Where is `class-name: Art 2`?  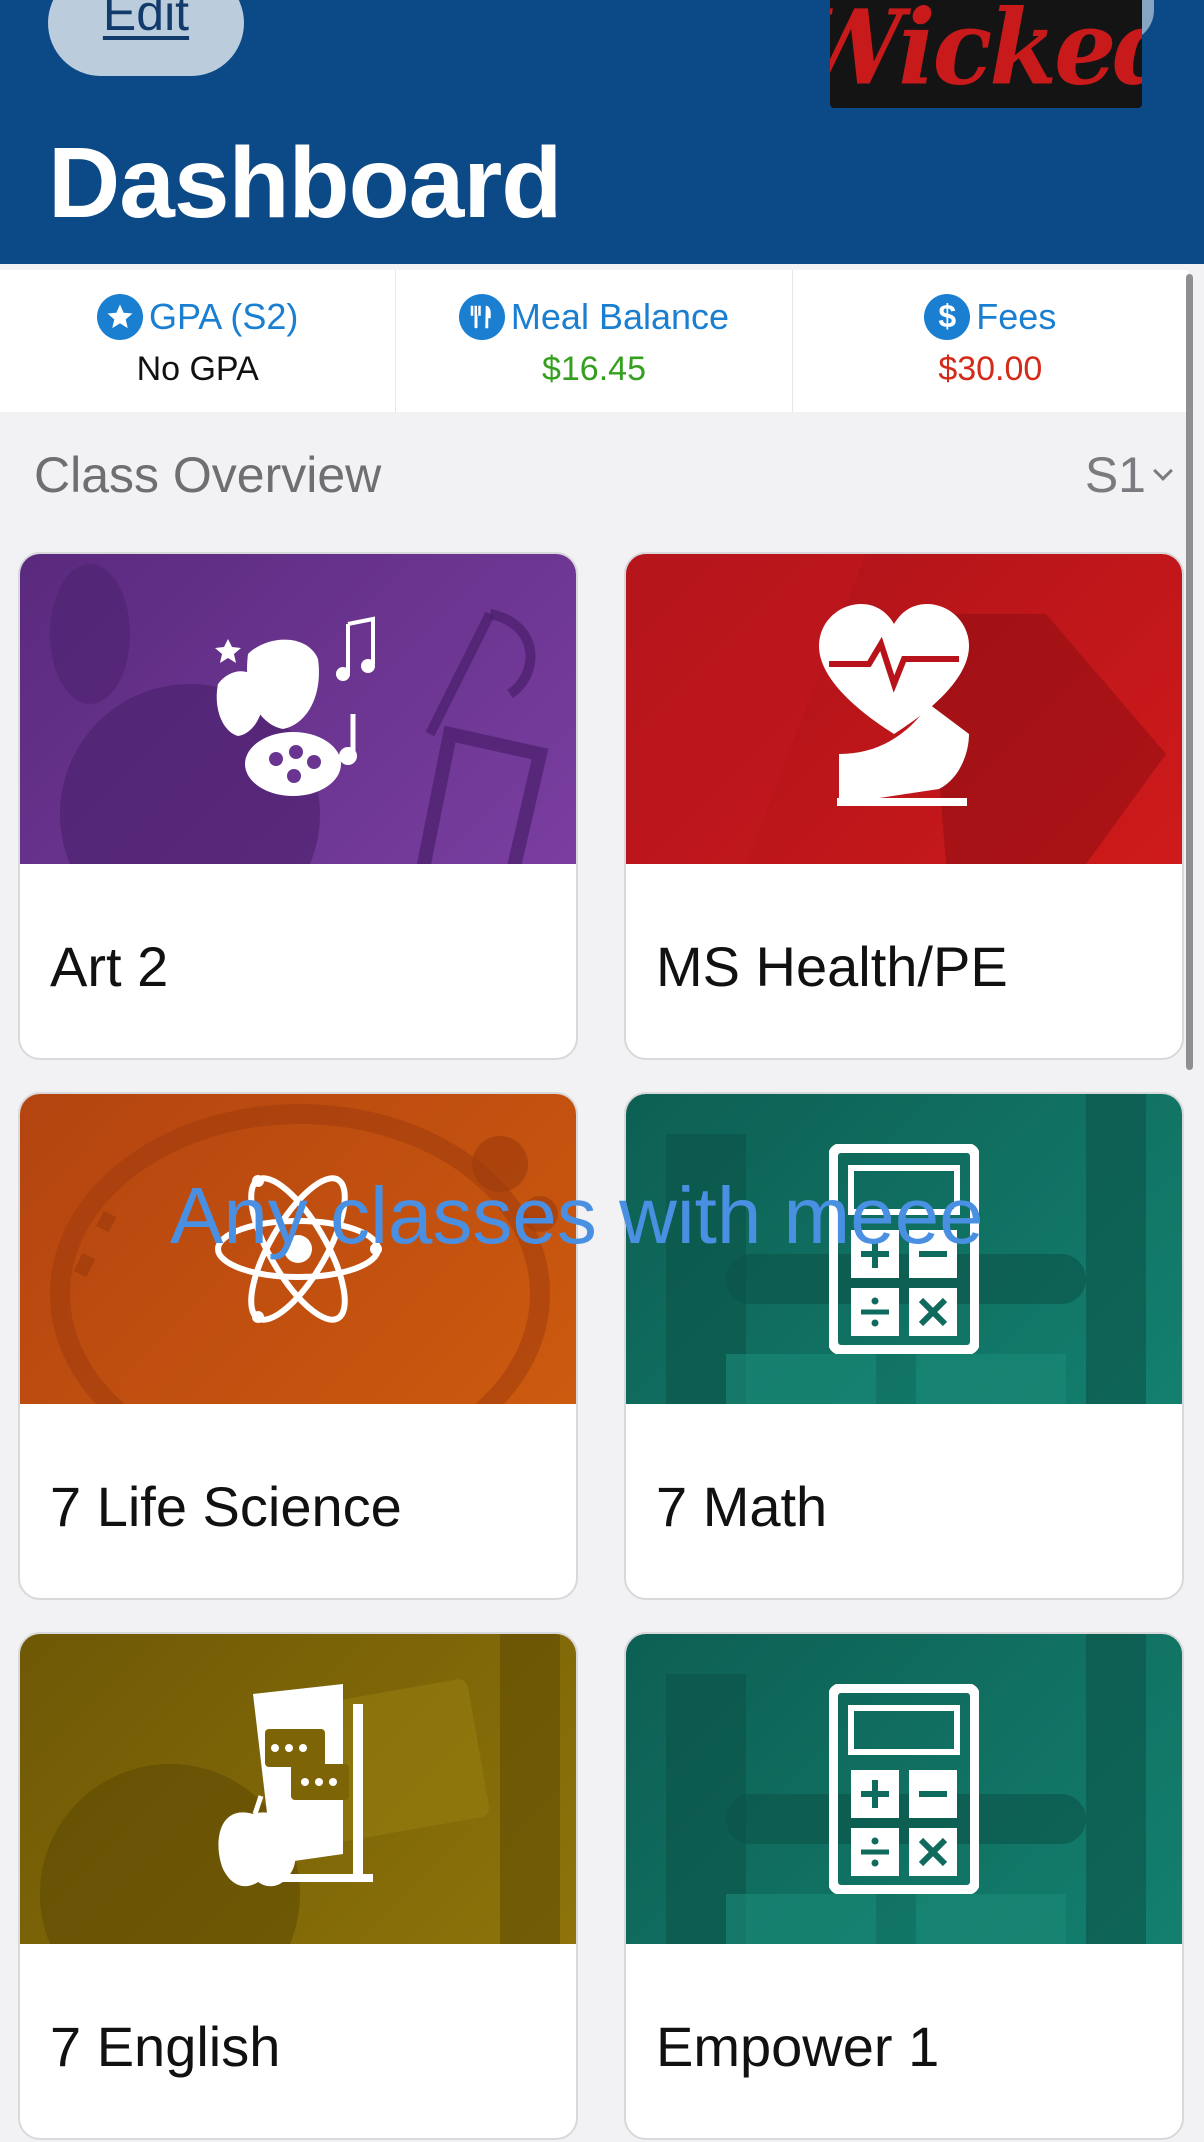 class-name: Art 2 is located at coordinates (109, 966).